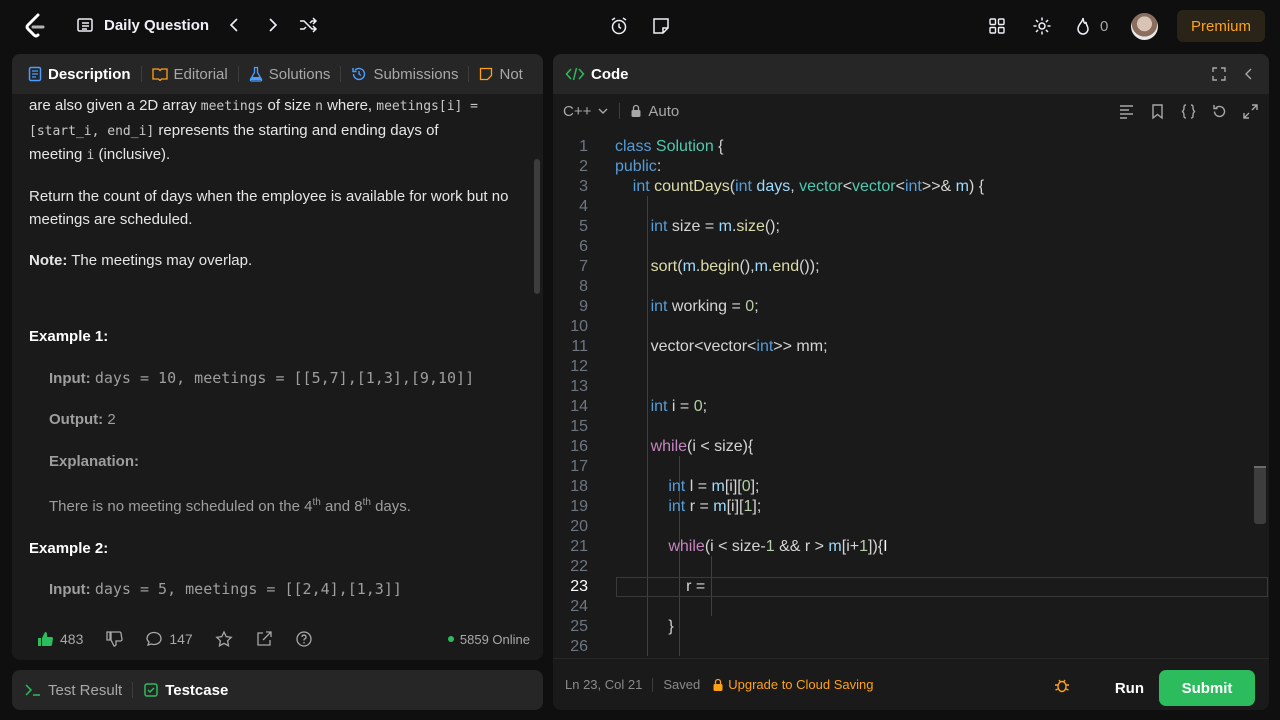 The image size is (1280, 720). Describe the element at coordinates (1207, 688) in the screenshot. I see `submit-button: Submit` at that location.